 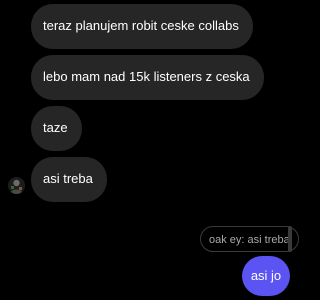 I want to click on received-message-bubble: taze, so click(x=56, y=128).